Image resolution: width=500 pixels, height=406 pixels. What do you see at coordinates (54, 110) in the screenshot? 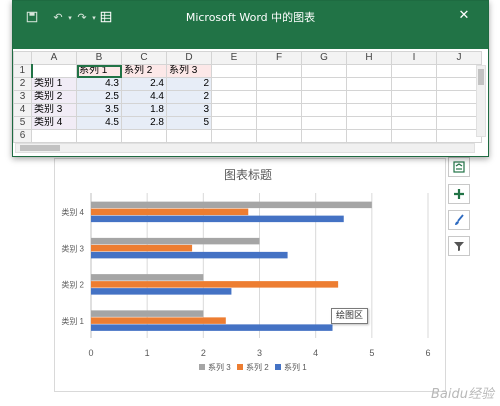
I see `cell-category: 类别 3` at bounding box center [54, 110].